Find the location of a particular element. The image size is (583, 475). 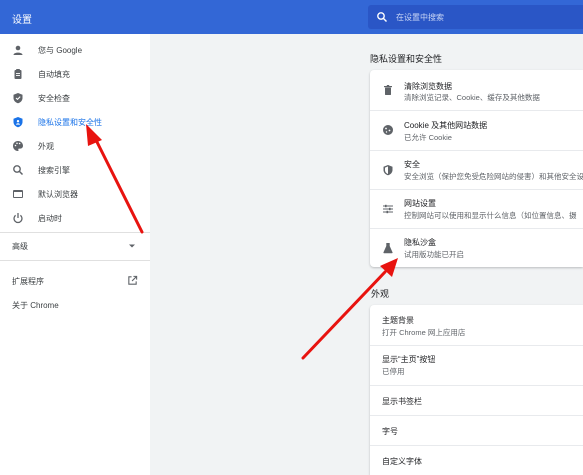

cookies-row: Cookie 及其他网站数据 已允许 Cookie is located at coordinates (476, 130).